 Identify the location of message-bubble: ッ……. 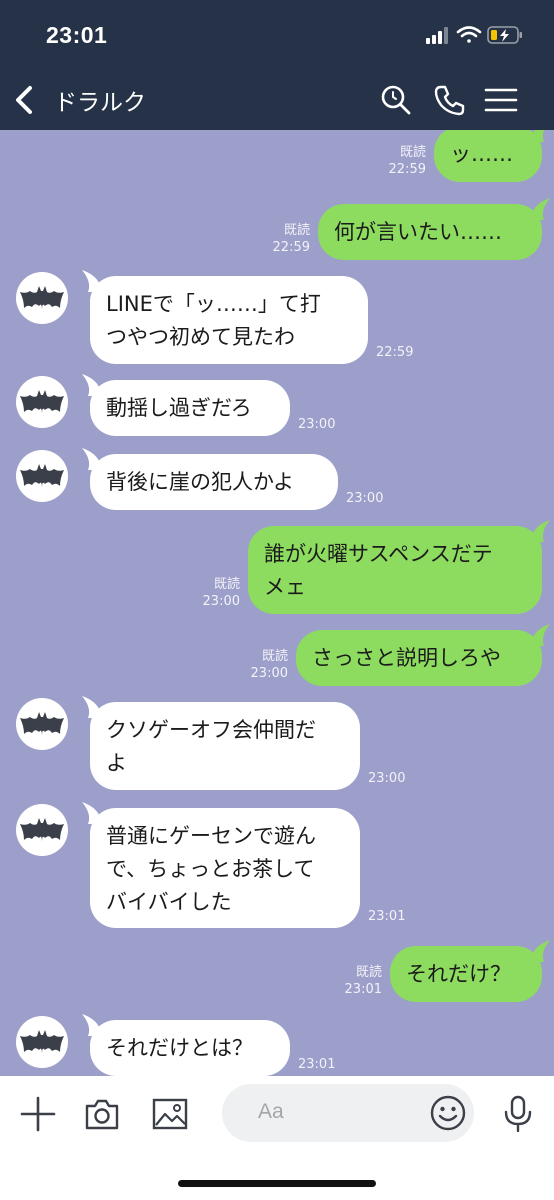
(488, 156).